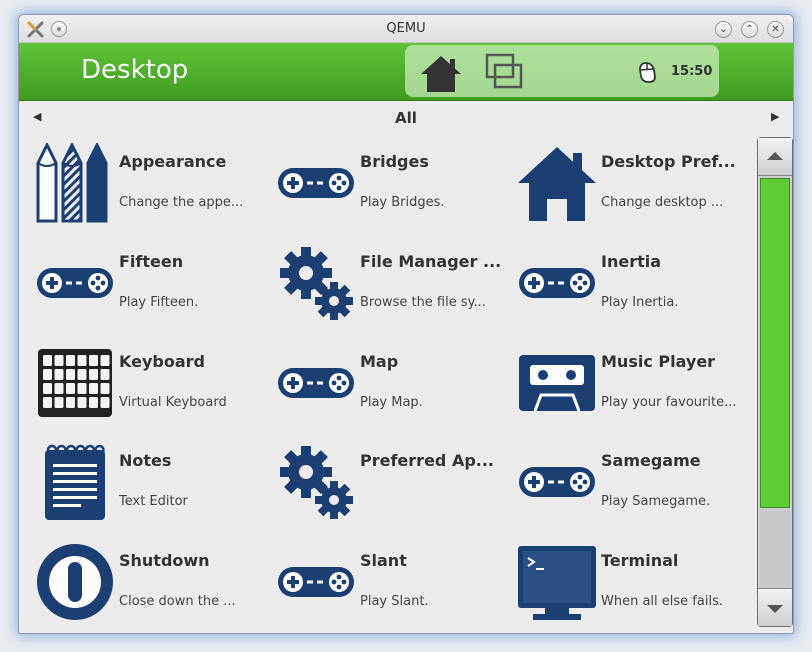 Image resolution: width=812 pixels, height=652 pixels. Describe the element at coordinates (557, 582) in the screenshot. I see `terminal-icon` at that location.